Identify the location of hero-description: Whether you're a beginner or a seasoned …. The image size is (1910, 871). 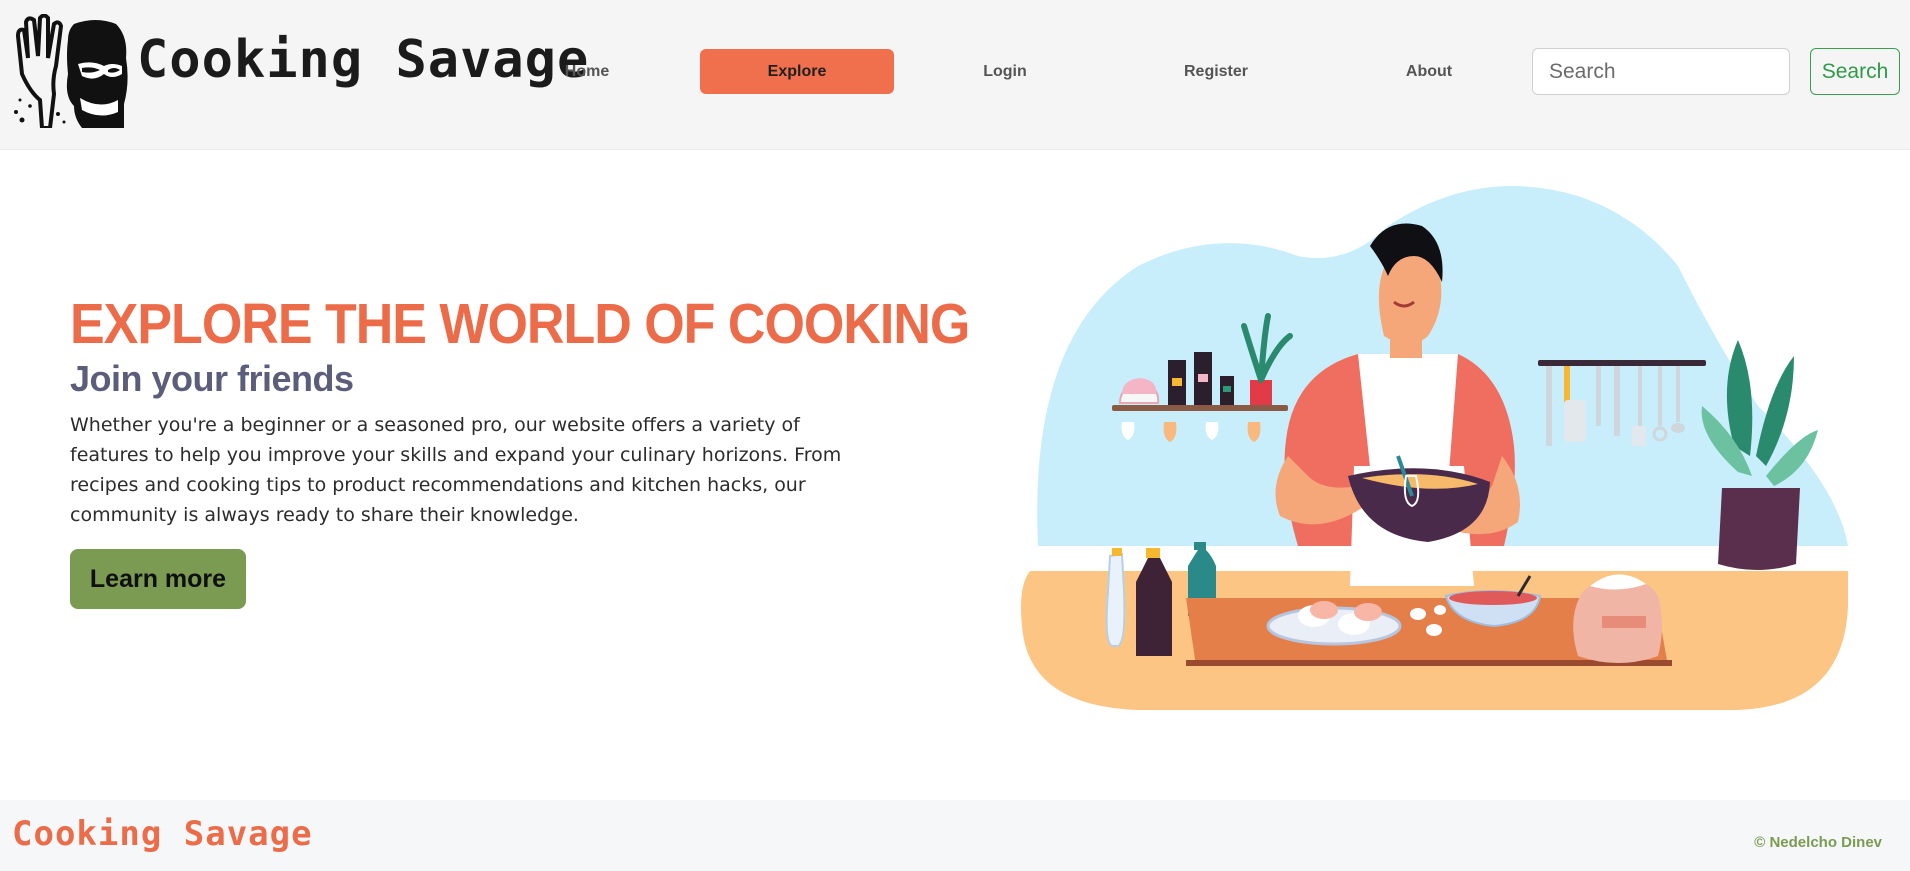
(456, 470).